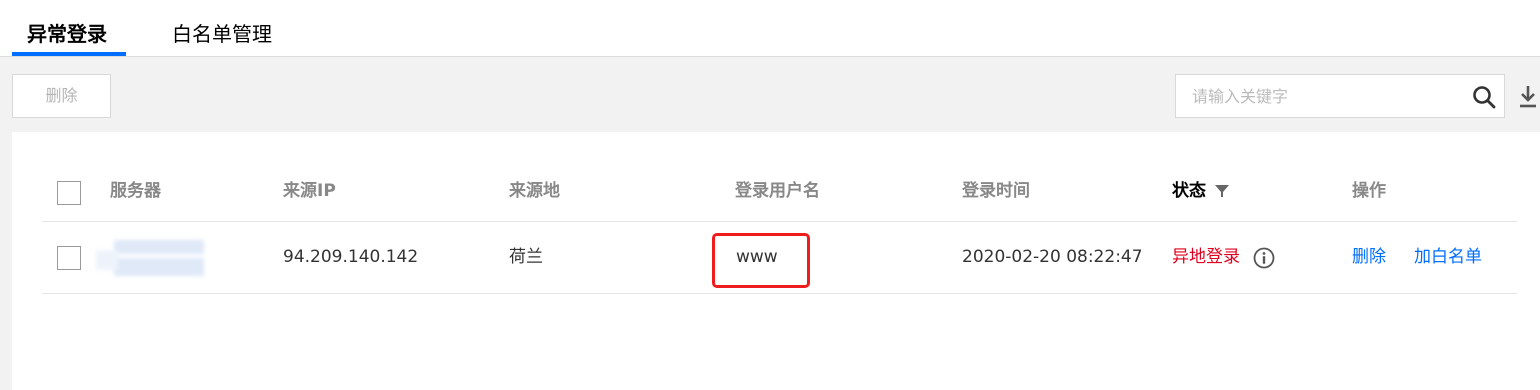 The width and height of the screenshot is (1540, 390). What do you see at coordinates (770, 28) in the screenshot?
I see `tab-bar: 异常登录 白名单管理` at bounding box center [770, 28].